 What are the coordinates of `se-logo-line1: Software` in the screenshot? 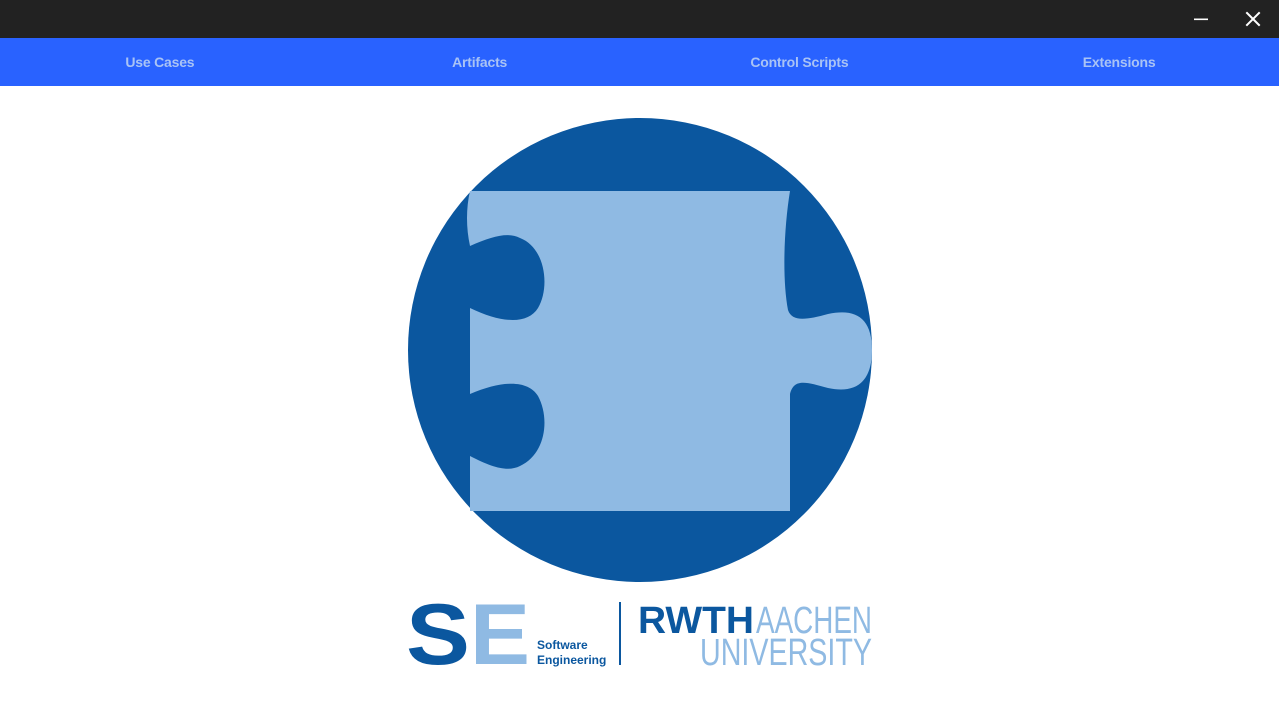 It's located at (562, 645).